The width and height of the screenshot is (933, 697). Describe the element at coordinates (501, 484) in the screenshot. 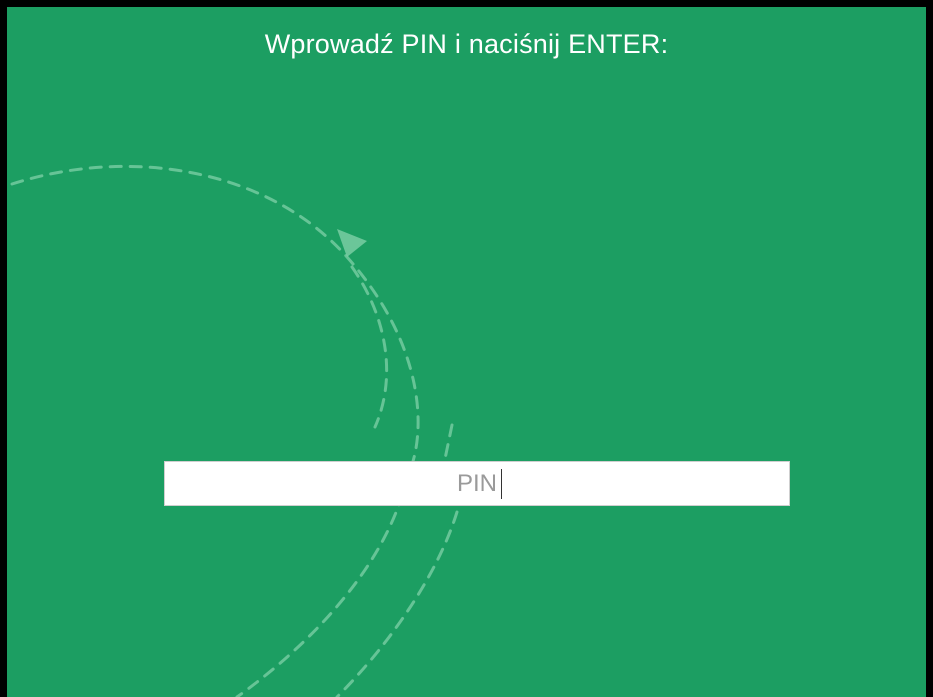

I see `text-caret` at that location.